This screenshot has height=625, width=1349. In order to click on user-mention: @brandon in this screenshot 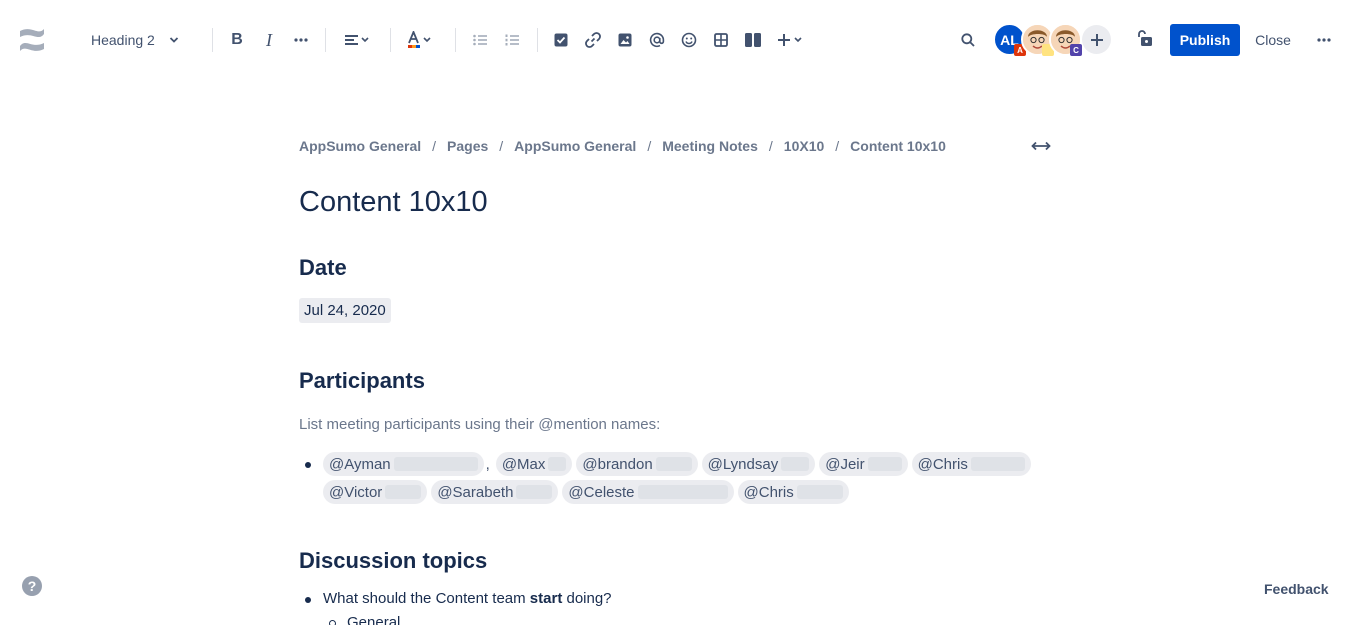, I will do `click(637, 464)`.